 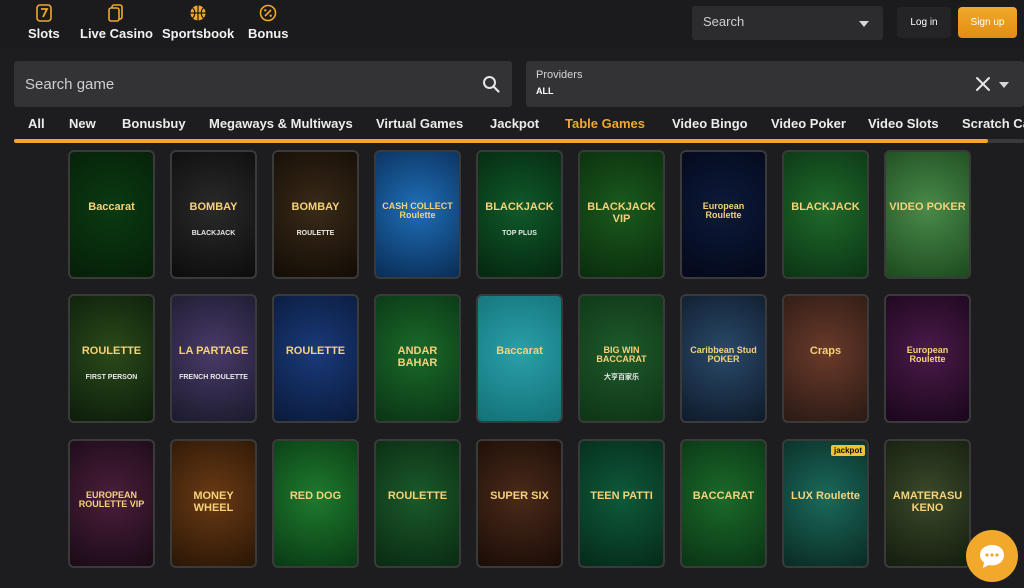 I want to click on game-search-input: Search game, so click(x=263, y=84).